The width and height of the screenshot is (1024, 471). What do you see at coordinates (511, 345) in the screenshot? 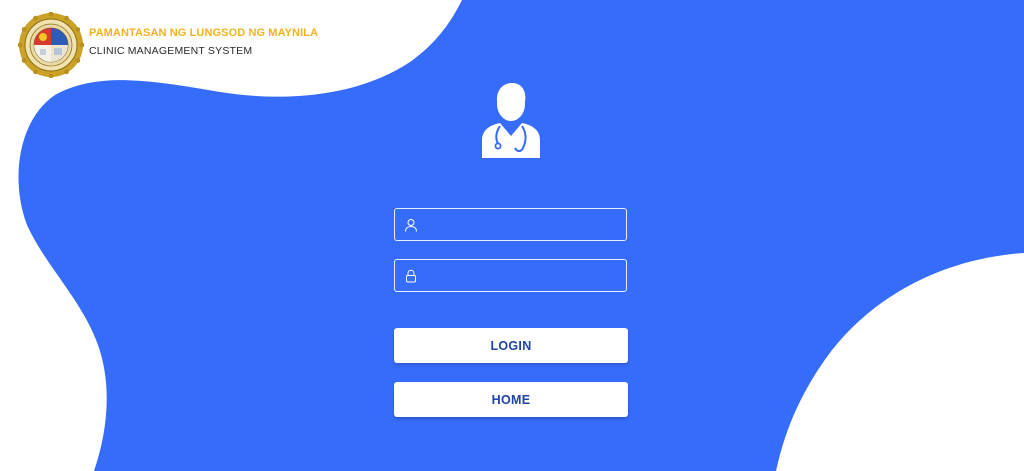
I see `login-button: LOGIN` at bounding box center [511, 345].